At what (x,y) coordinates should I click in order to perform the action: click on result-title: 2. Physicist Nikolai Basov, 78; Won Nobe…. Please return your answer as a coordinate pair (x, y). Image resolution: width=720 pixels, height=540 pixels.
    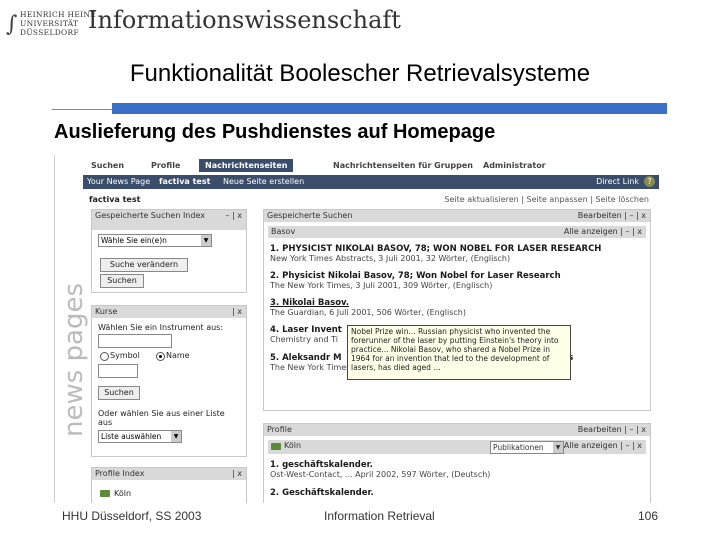
    Looking at the image, I should click on (415, 276).